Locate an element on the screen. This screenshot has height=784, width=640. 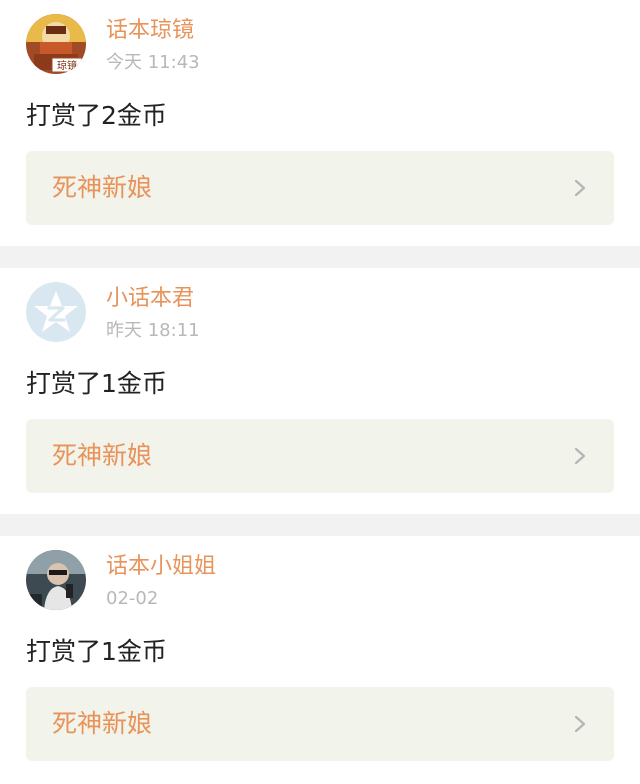
username: 话本小姐姐 is located at coordinates (161, 567).